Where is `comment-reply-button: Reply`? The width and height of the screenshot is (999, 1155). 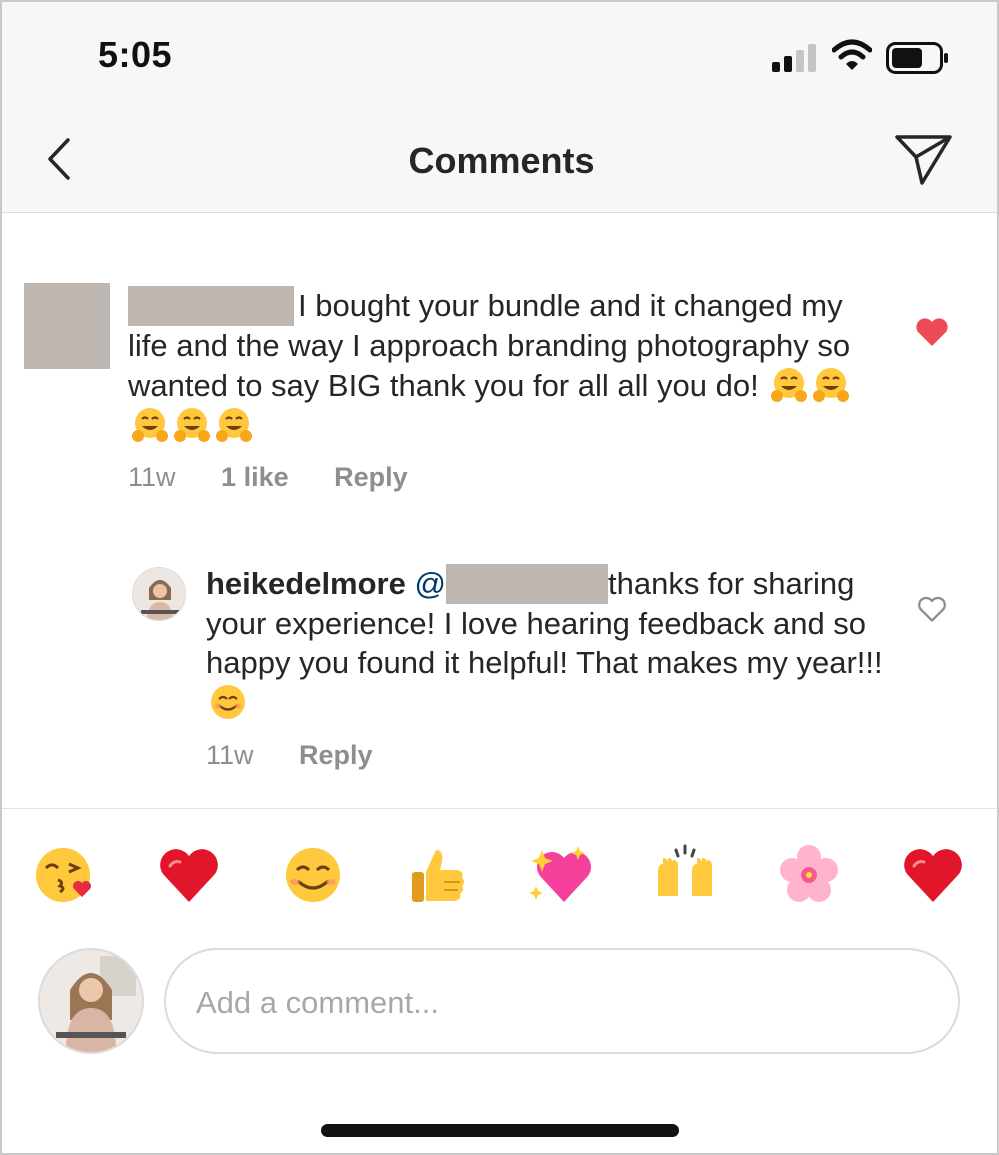 comment-reply-button: Reply is located at coordinates (371, 477).